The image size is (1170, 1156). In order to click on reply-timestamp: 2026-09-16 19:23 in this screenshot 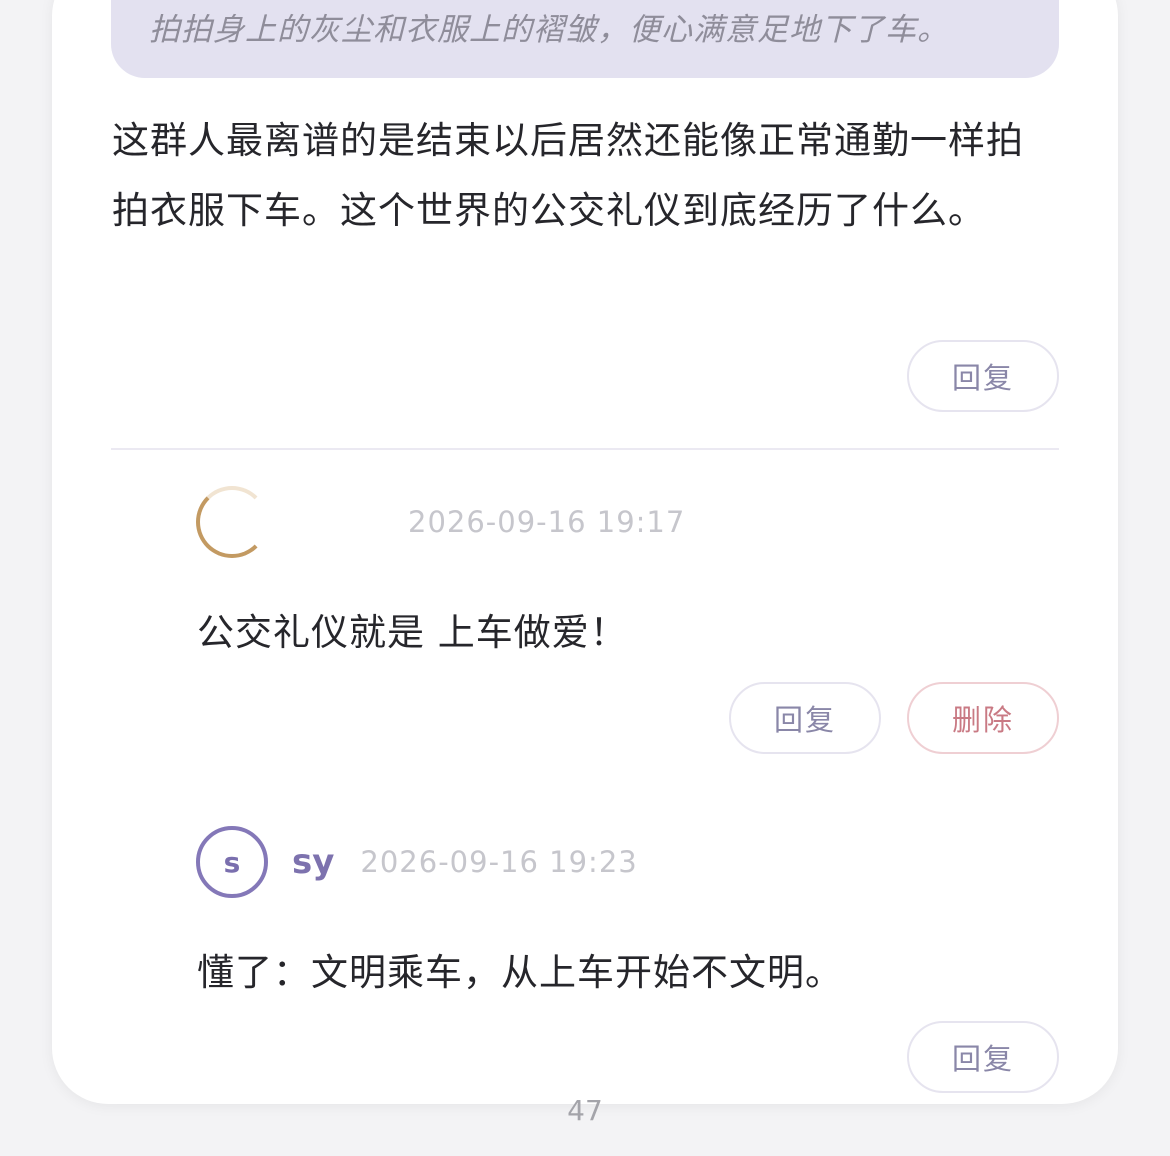, I will do `click(499, 862)`.